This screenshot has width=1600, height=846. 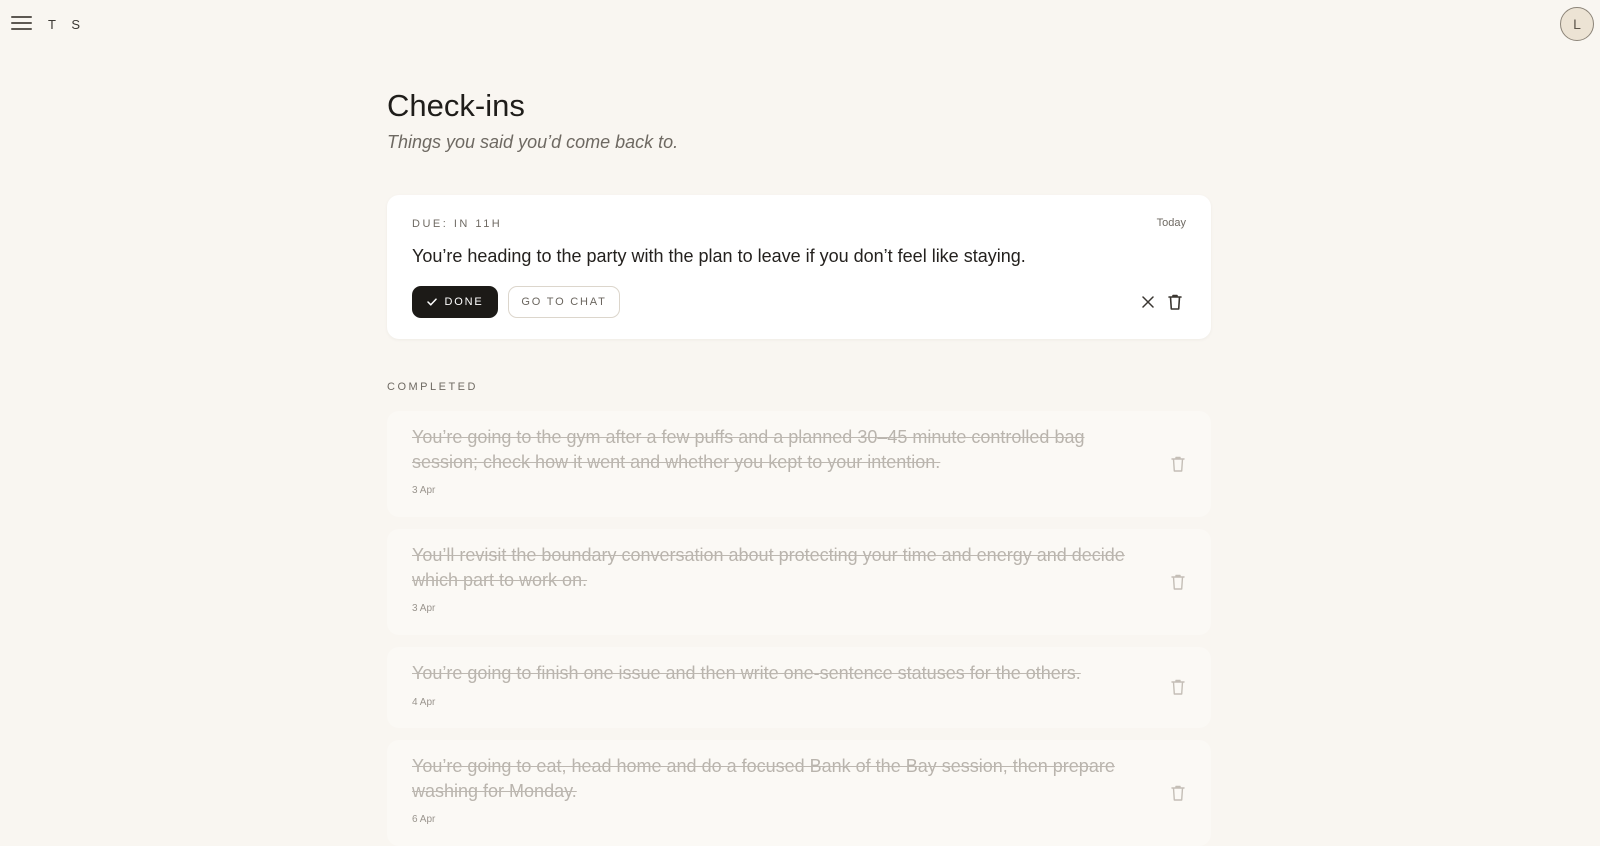 I want to click on completed-section-label: COMPLETED, so click(x=432, y=387).